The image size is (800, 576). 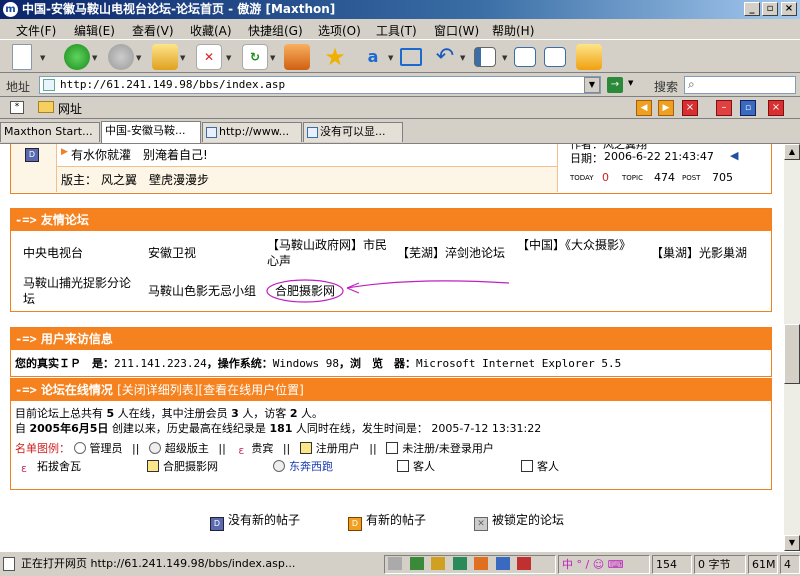 What do you see at coordinates (17, 107) in the screenshot?
I see `add-favorite-icon: *` at bounding box center [17, 107].